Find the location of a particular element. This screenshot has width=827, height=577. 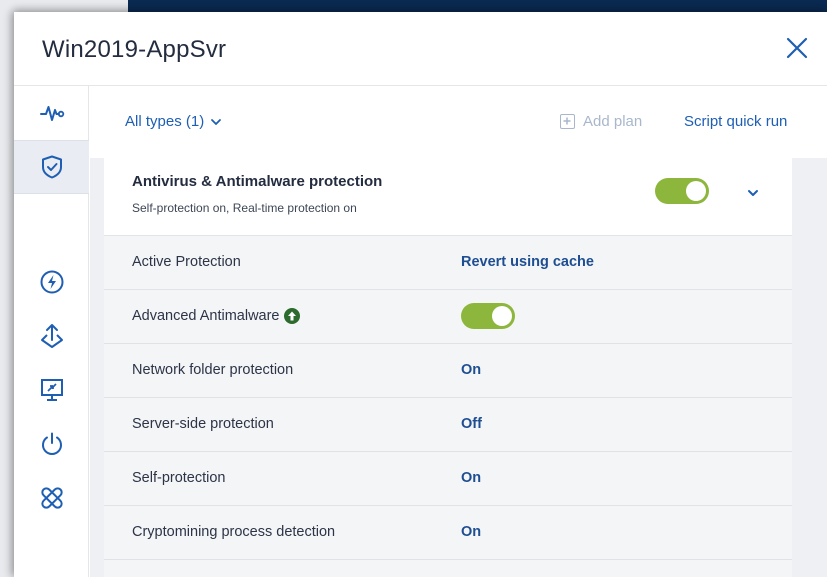

setting-label: Cryptomining process detection is located at coordinates (234, 532).